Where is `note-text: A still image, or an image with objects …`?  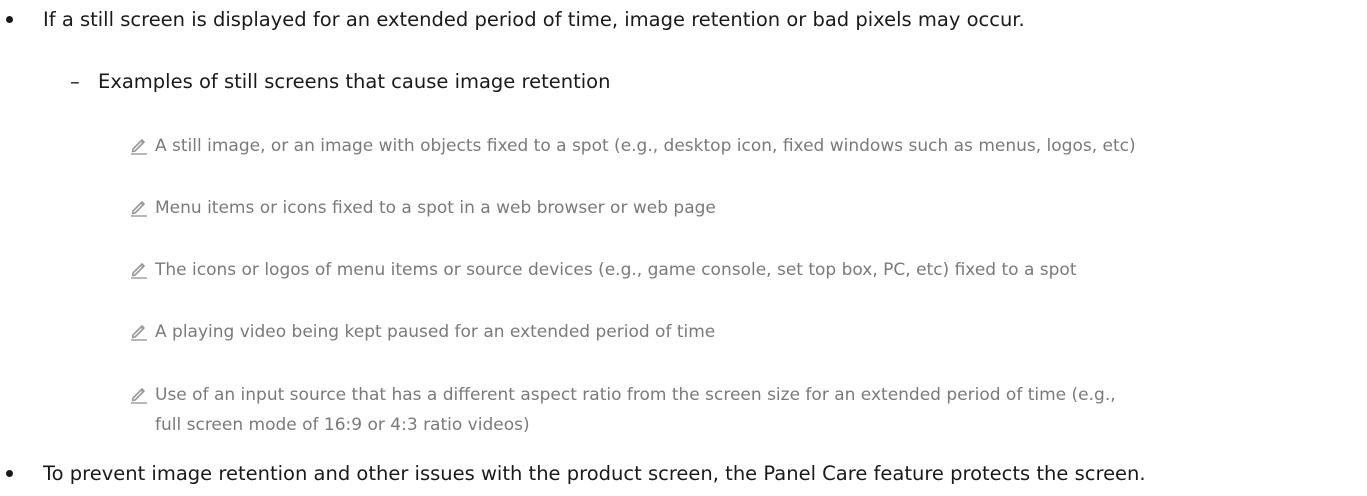
note-text: A still image, or an image with objects … is located at coordinates (645, 146).